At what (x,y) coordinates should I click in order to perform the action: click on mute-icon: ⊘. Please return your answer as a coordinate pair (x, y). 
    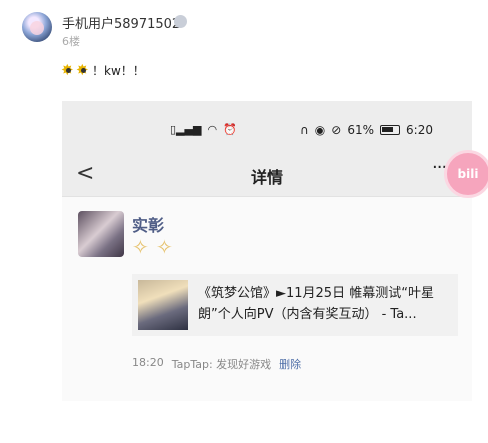
    Looking at the image, I should click on (336, 130).